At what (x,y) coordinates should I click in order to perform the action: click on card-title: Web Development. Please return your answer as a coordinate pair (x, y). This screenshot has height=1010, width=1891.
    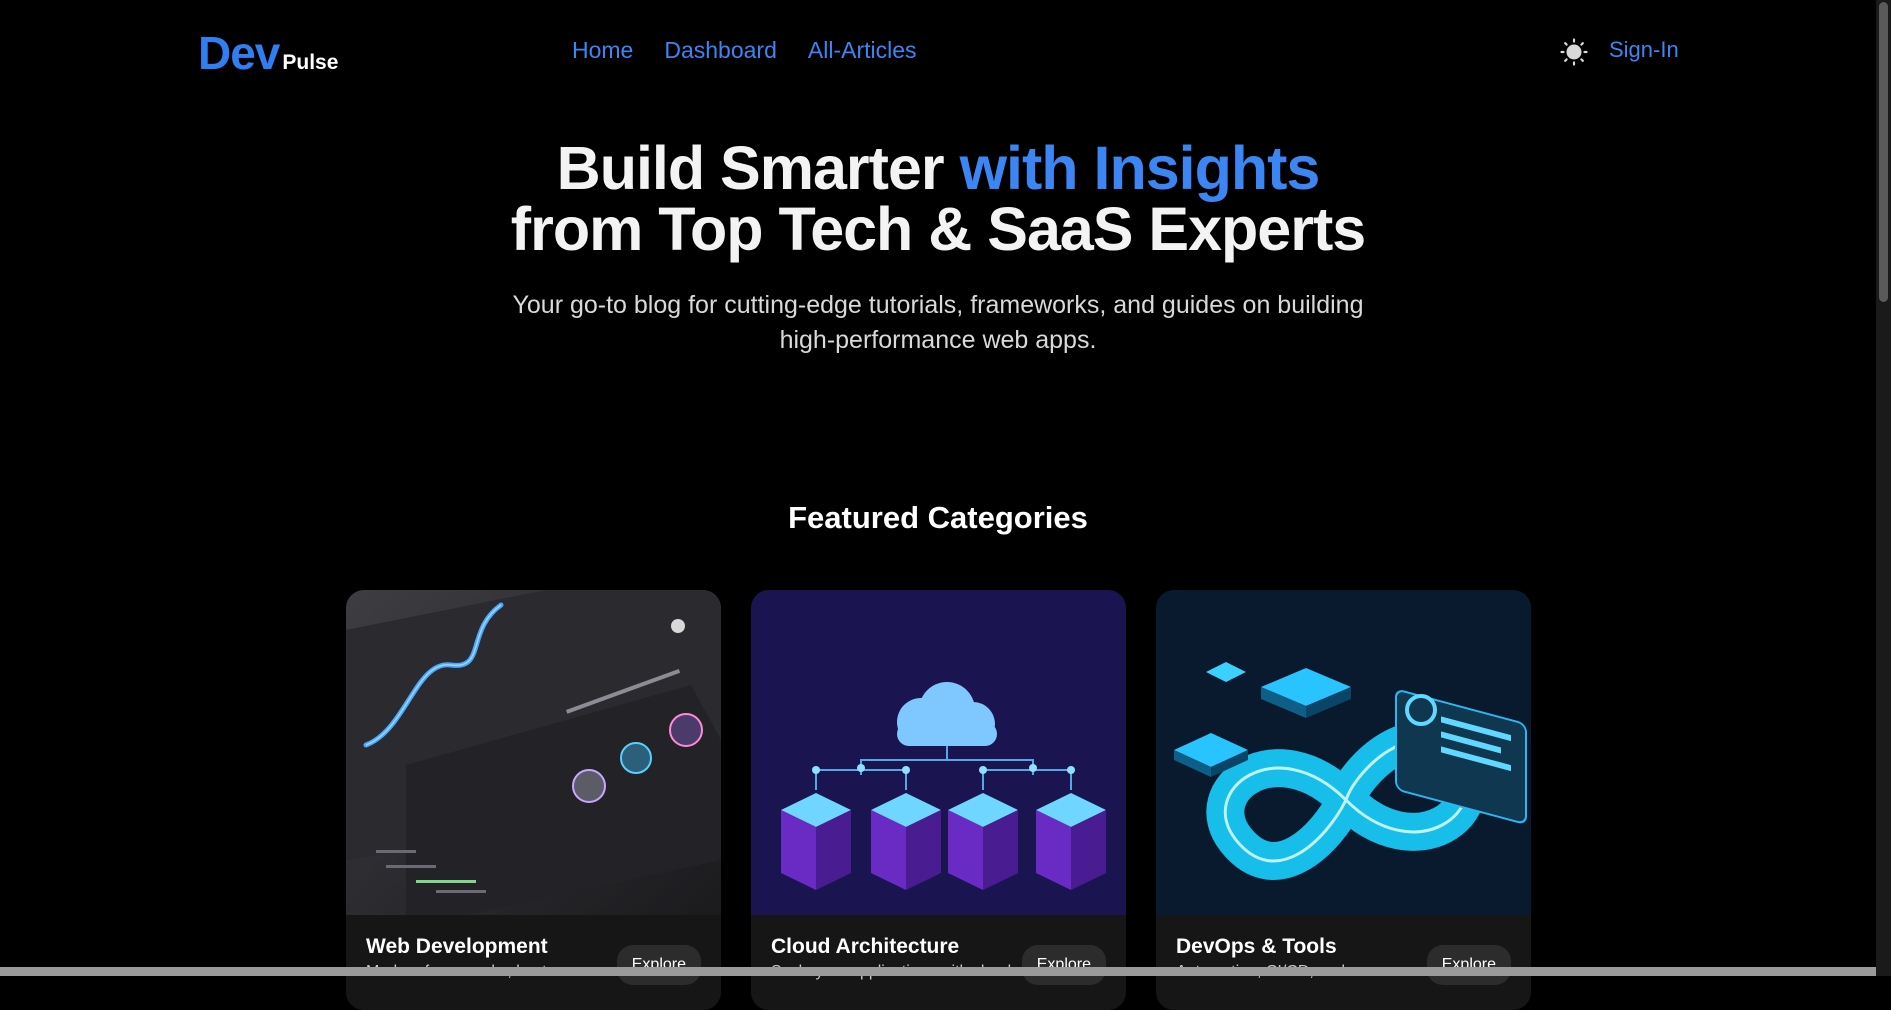
    Looking at the image, I should click on (457, 946).